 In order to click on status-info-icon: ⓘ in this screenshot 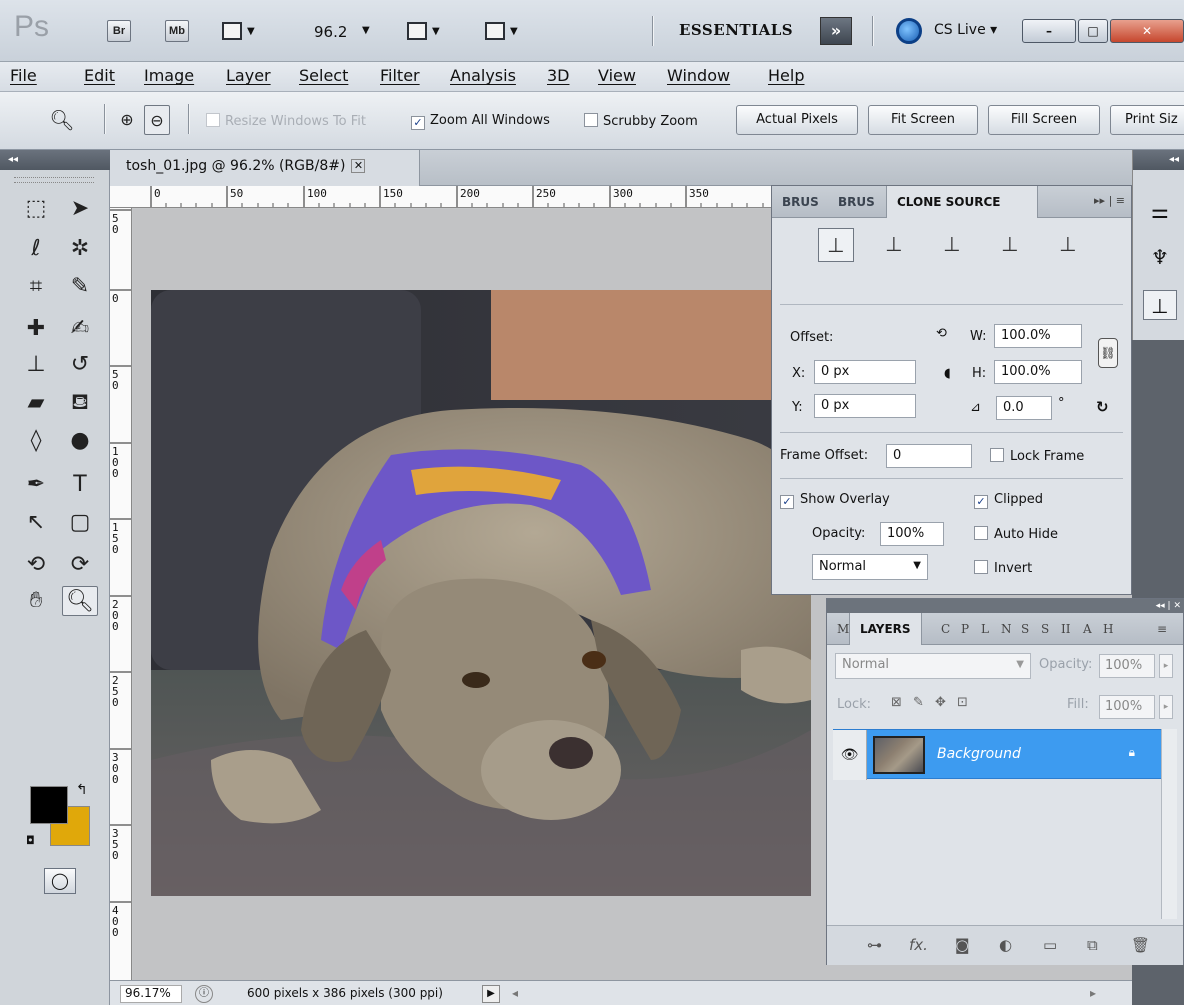, I will do `click(204, 994)`.